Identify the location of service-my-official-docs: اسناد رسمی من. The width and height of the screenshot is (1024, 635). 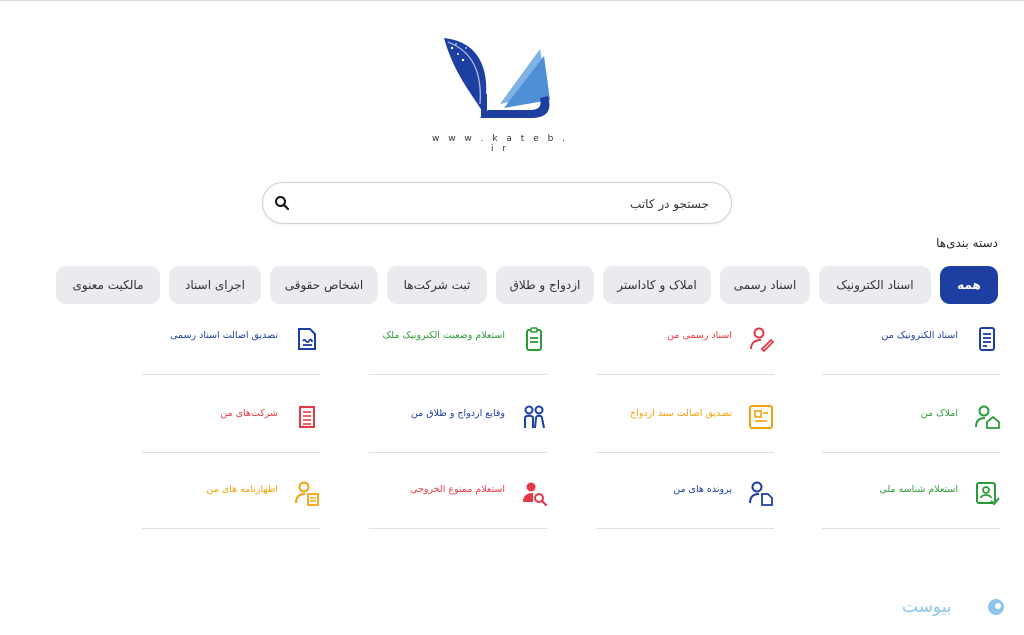
(685, 353).